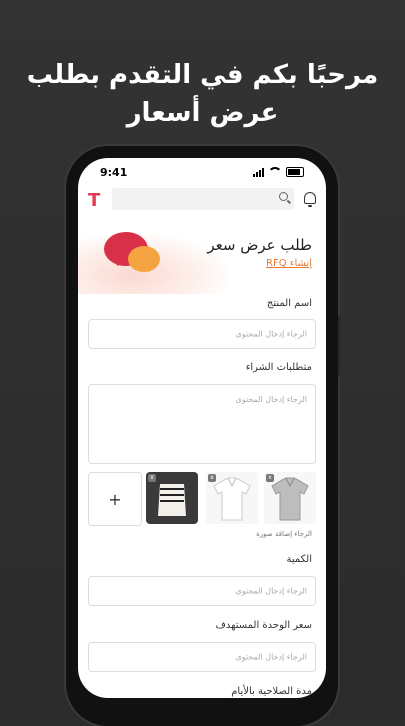 The image size is (405, 726). I want to click on create-rfq-link: إنشاء RFQ, so click(289, 263).